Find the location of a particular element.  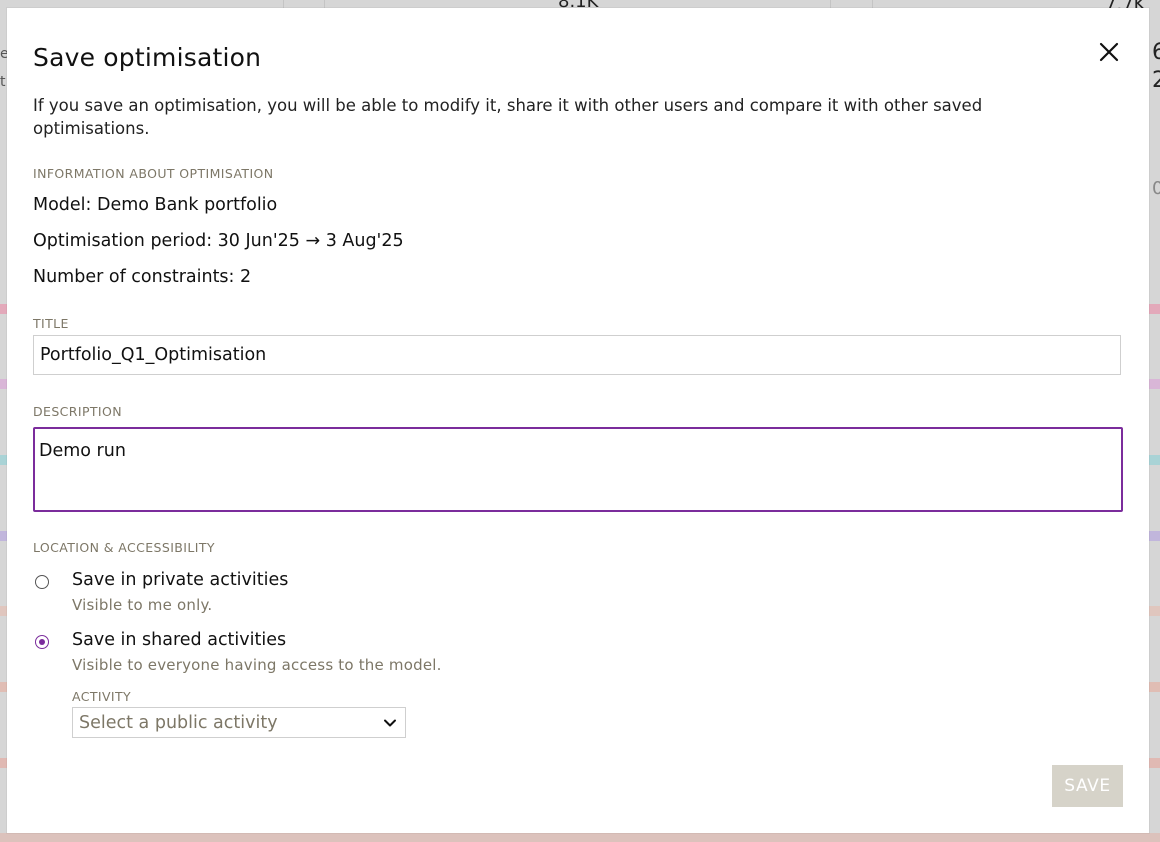

description-textarea: Demo run is located at coordinates (578, 469).